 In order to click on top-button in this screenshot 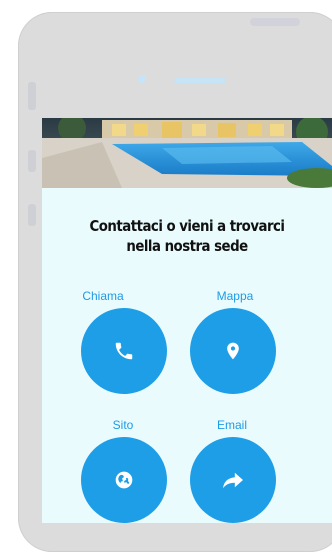, I will do `click(275, 22)`.